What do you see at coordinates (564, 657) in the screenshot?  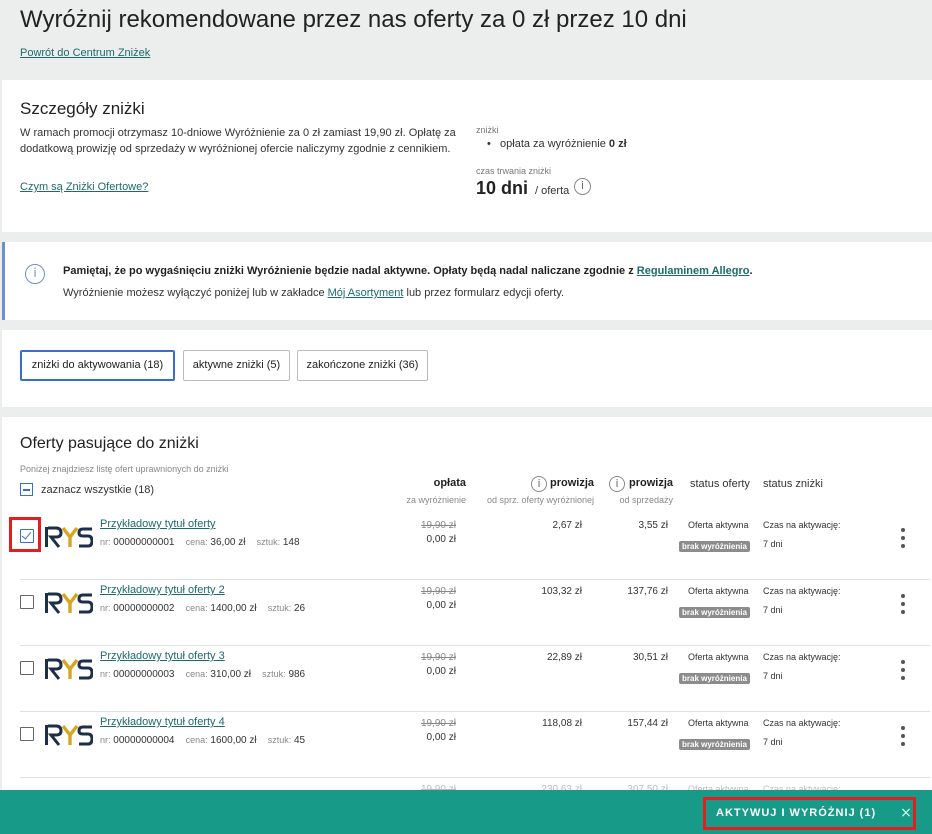 I see `commission-featured-value: 22,89 zł` at bounding box center [564, 657].